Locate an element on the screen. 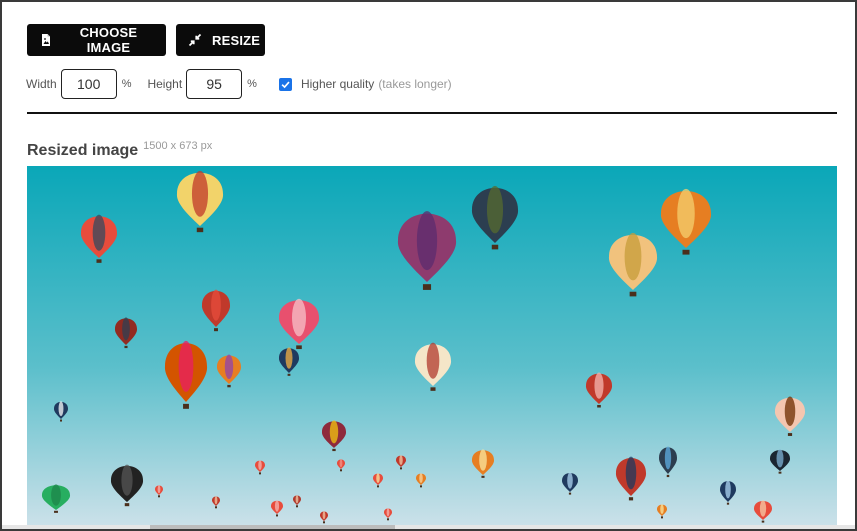 The width and height of the screenshot is (857, 531). resize-button: RESIZE is located at coordinates (220, 40).